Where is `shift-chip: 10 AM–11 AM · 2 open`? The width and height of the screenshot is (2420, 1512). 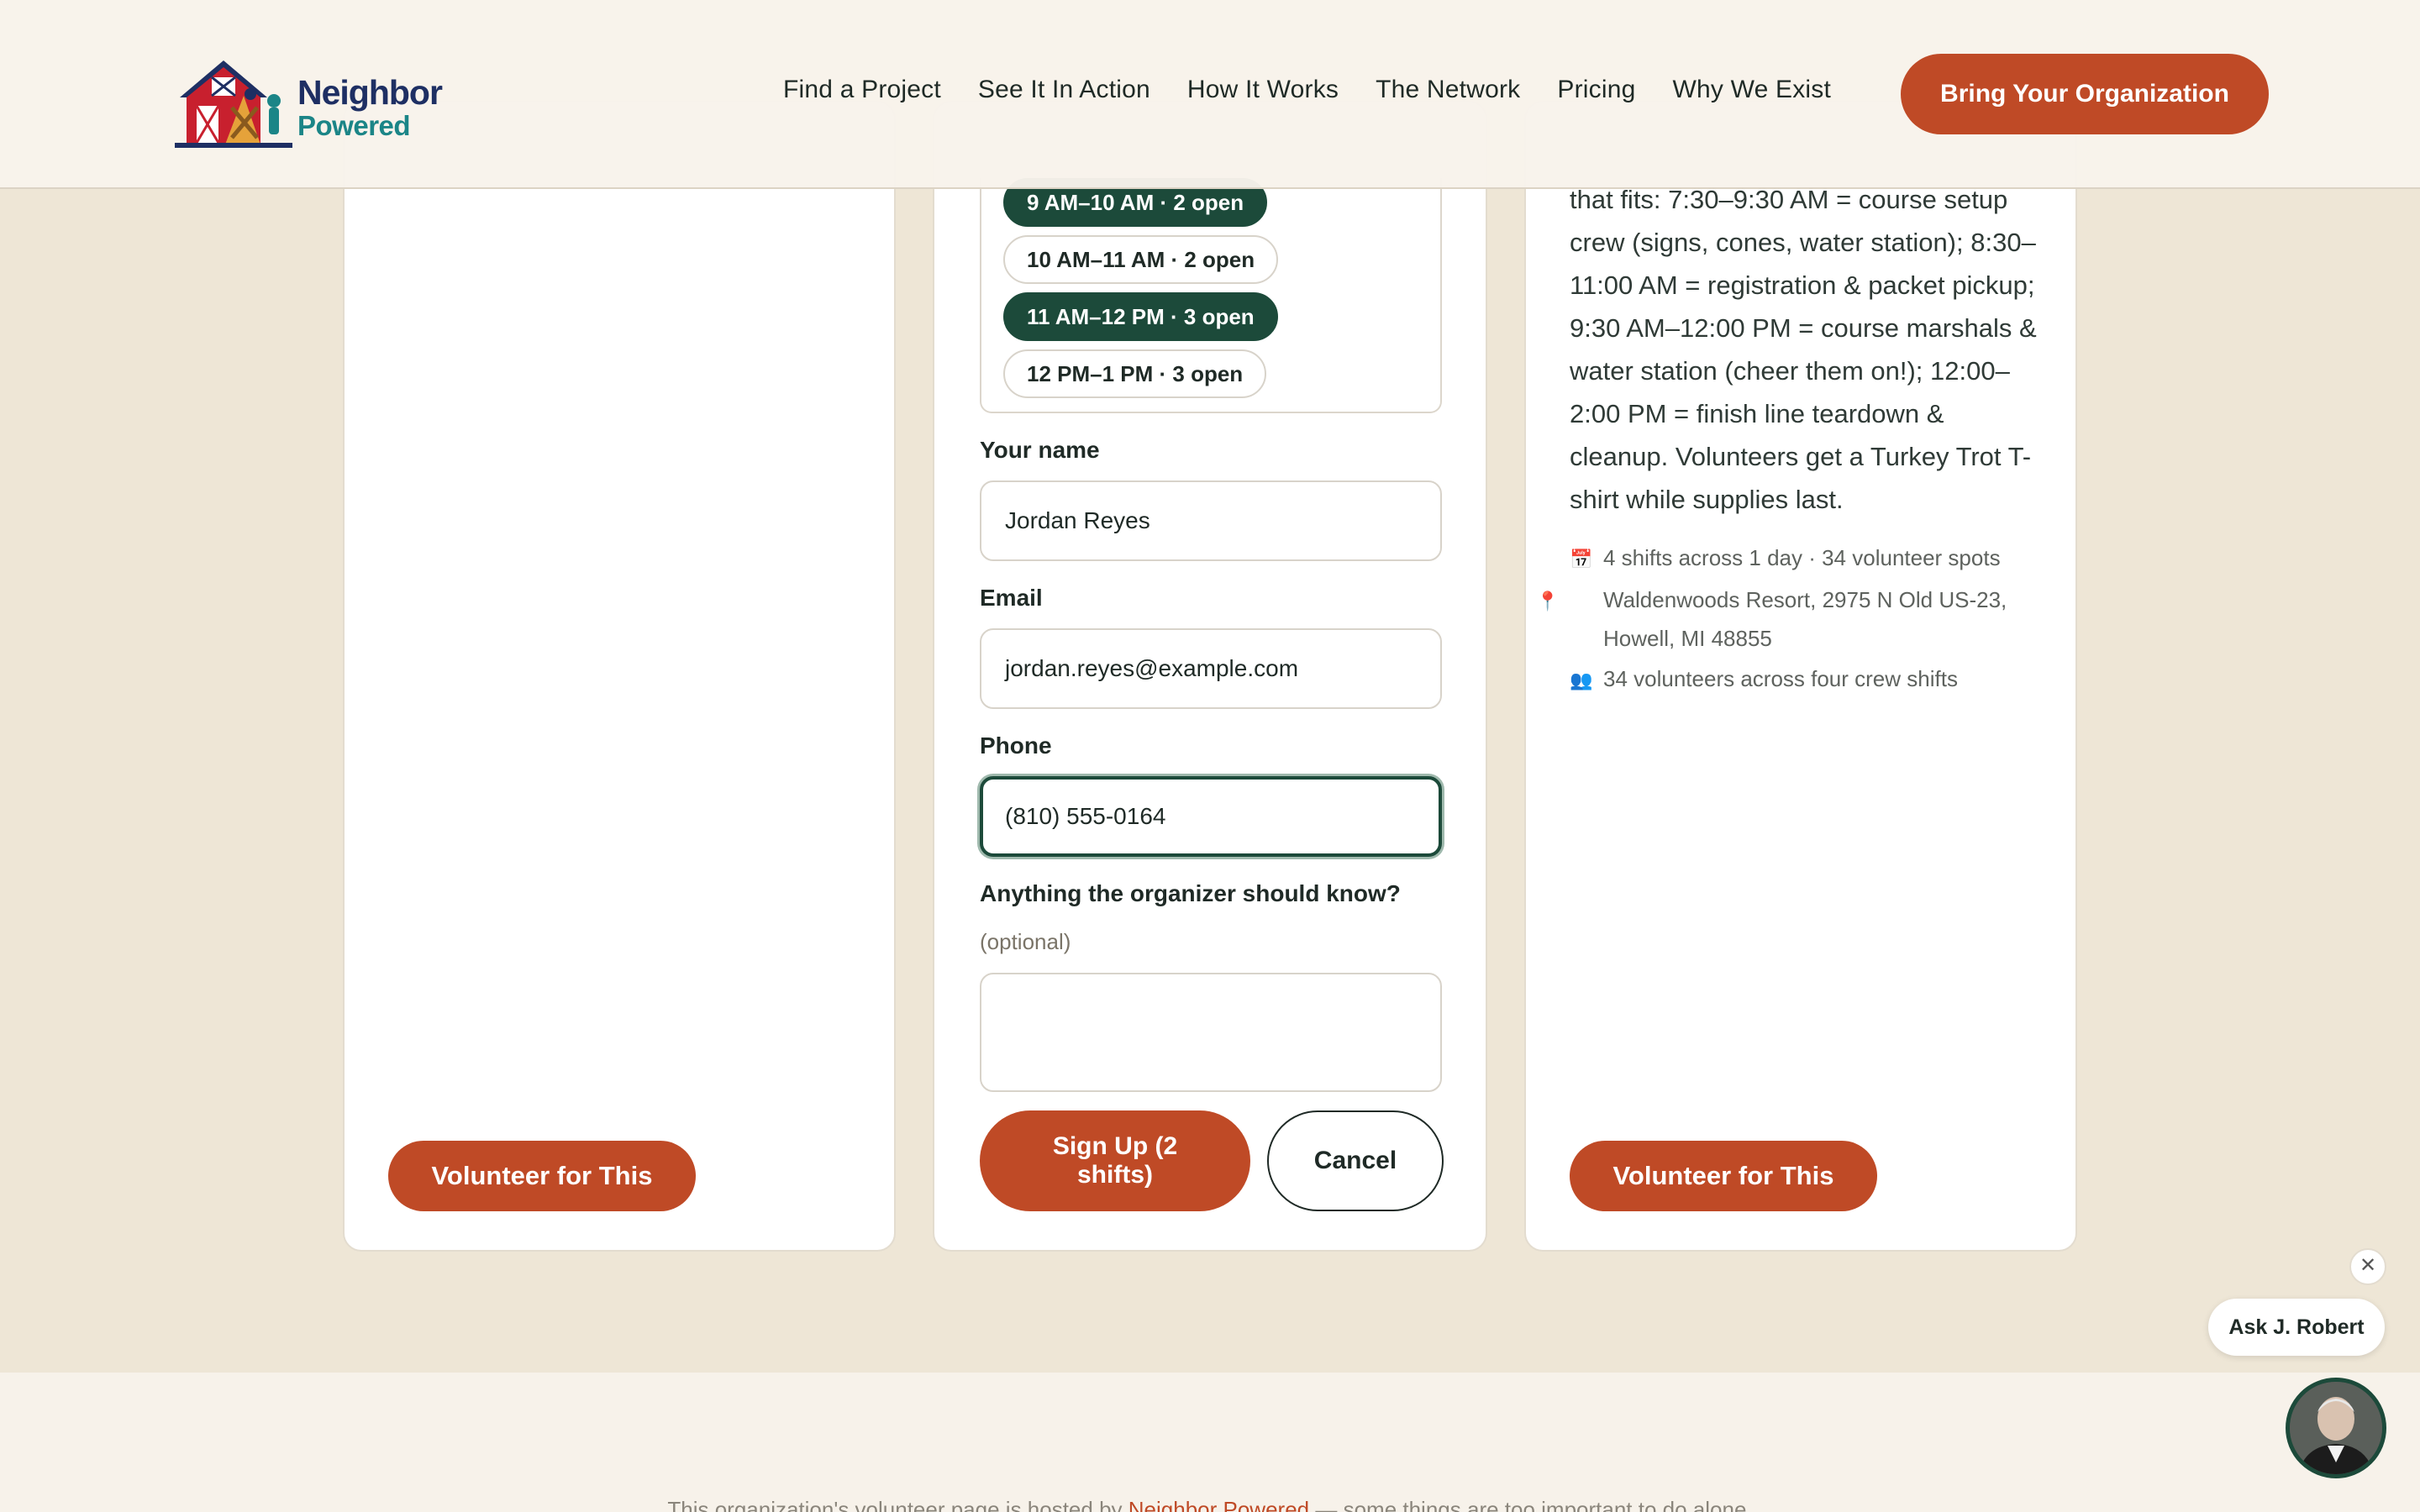
shift-chip: 10 AM–11 AM · 2 open is located at coordinates (1141, 259).